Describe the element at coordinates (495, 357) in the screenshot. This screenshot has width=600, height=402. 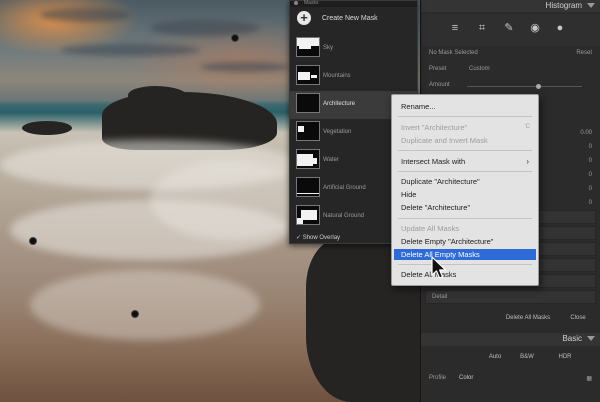
I see `auto-button: Auto` at that location.